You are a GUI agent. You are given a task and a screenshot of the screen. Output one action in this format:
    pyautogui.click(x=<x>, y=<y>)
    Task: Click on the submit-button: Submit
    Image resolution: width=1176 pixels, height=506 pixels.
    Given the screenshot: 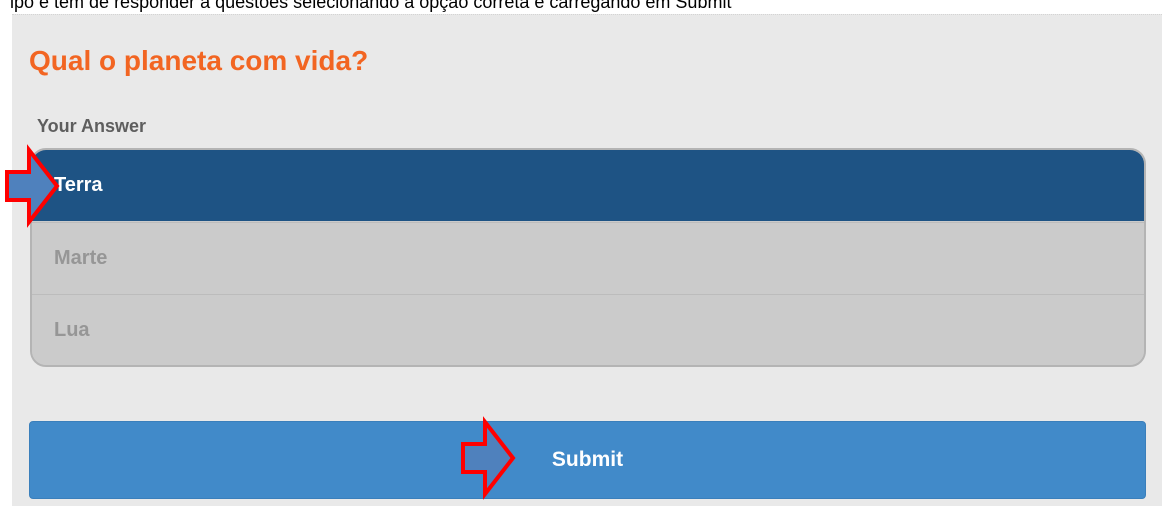 What is the action you would take?
    pyautogui.click(x=587, y=460)
    